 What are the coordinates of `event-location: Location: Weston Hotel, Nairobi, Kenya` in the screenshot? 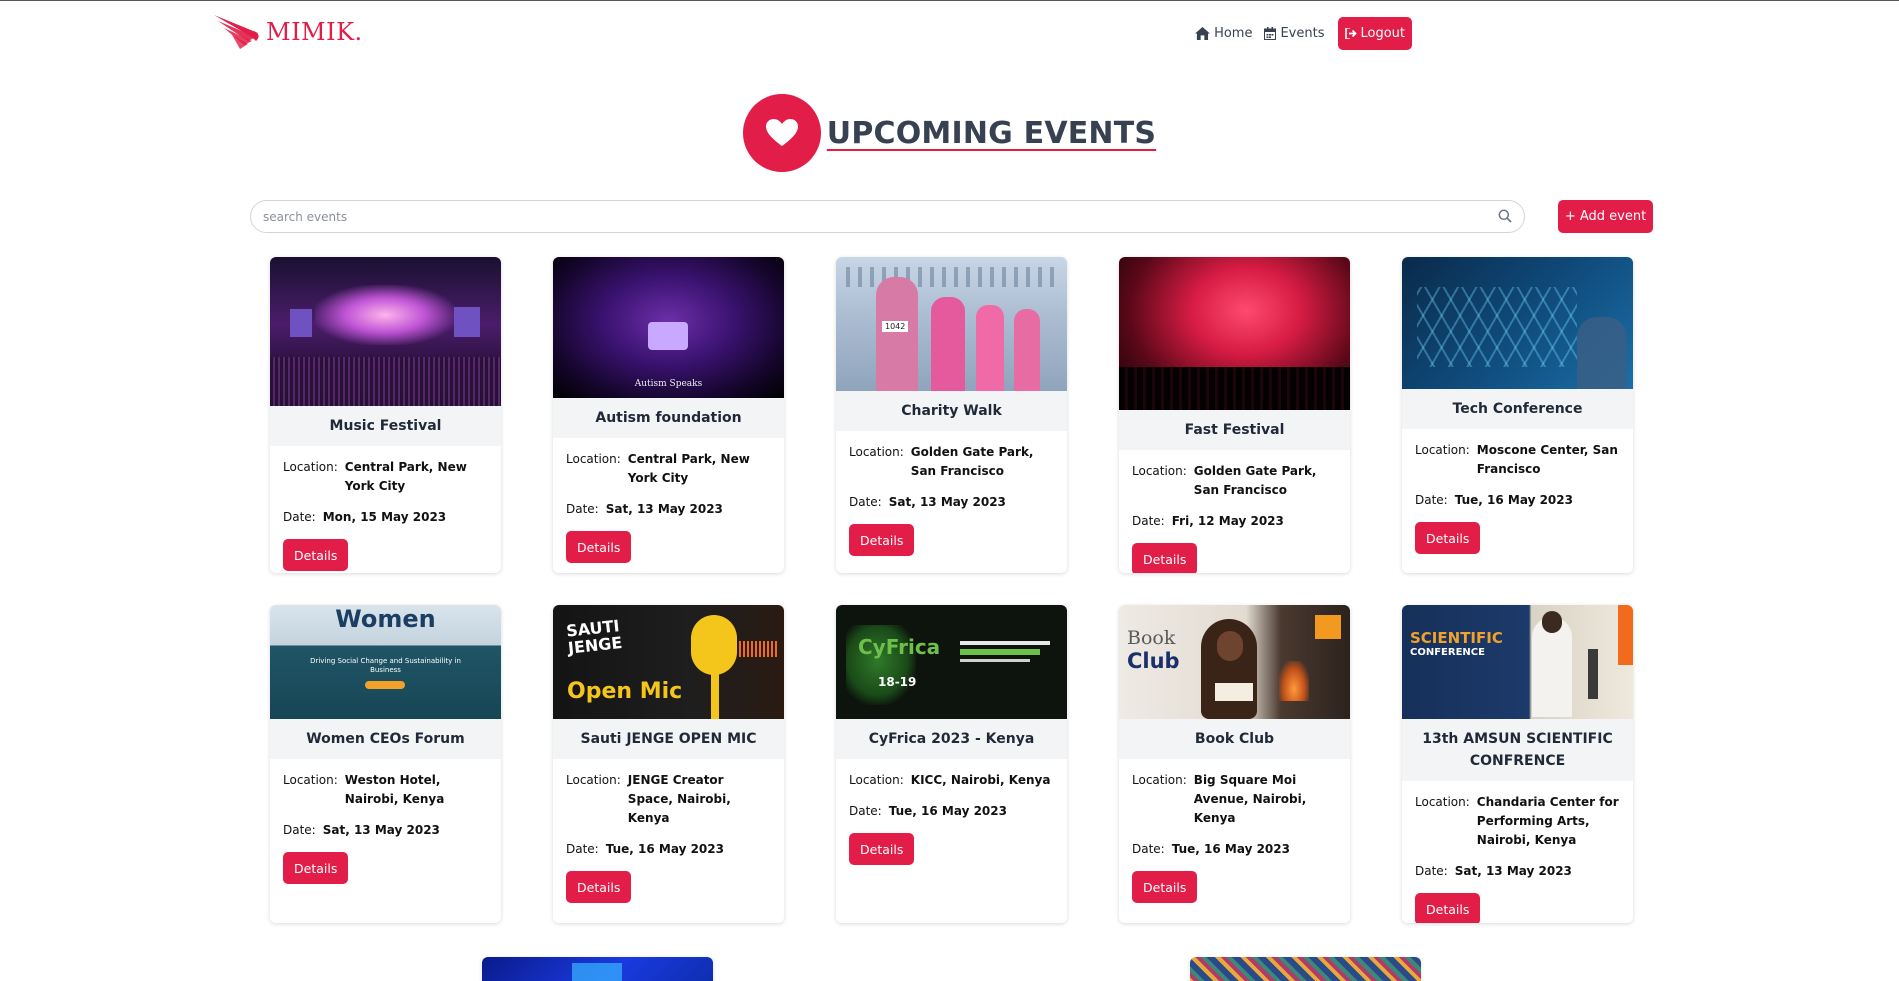 It's located at (385, 790).